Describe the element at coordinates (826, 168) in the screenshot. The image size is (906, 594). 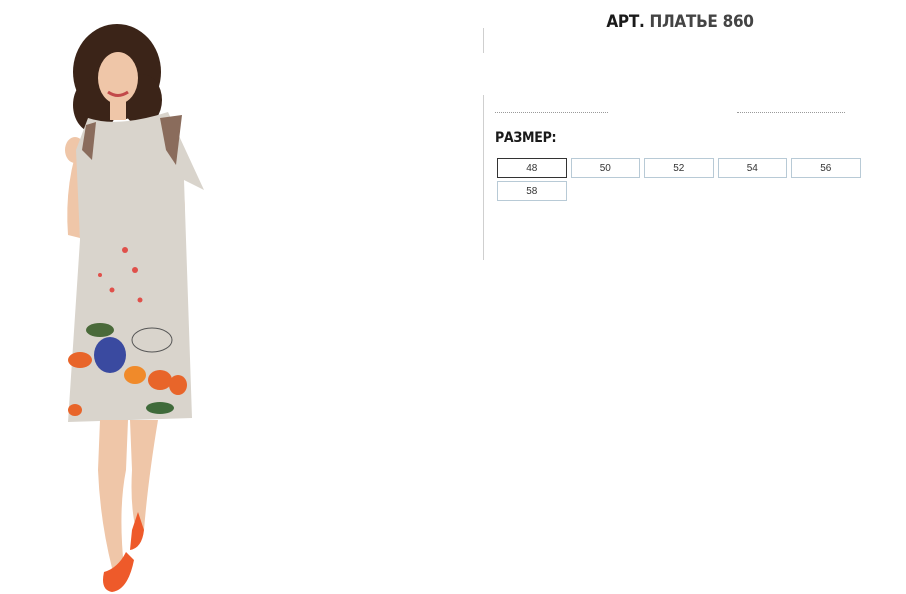
I see `size-option-56: 56` at that location.